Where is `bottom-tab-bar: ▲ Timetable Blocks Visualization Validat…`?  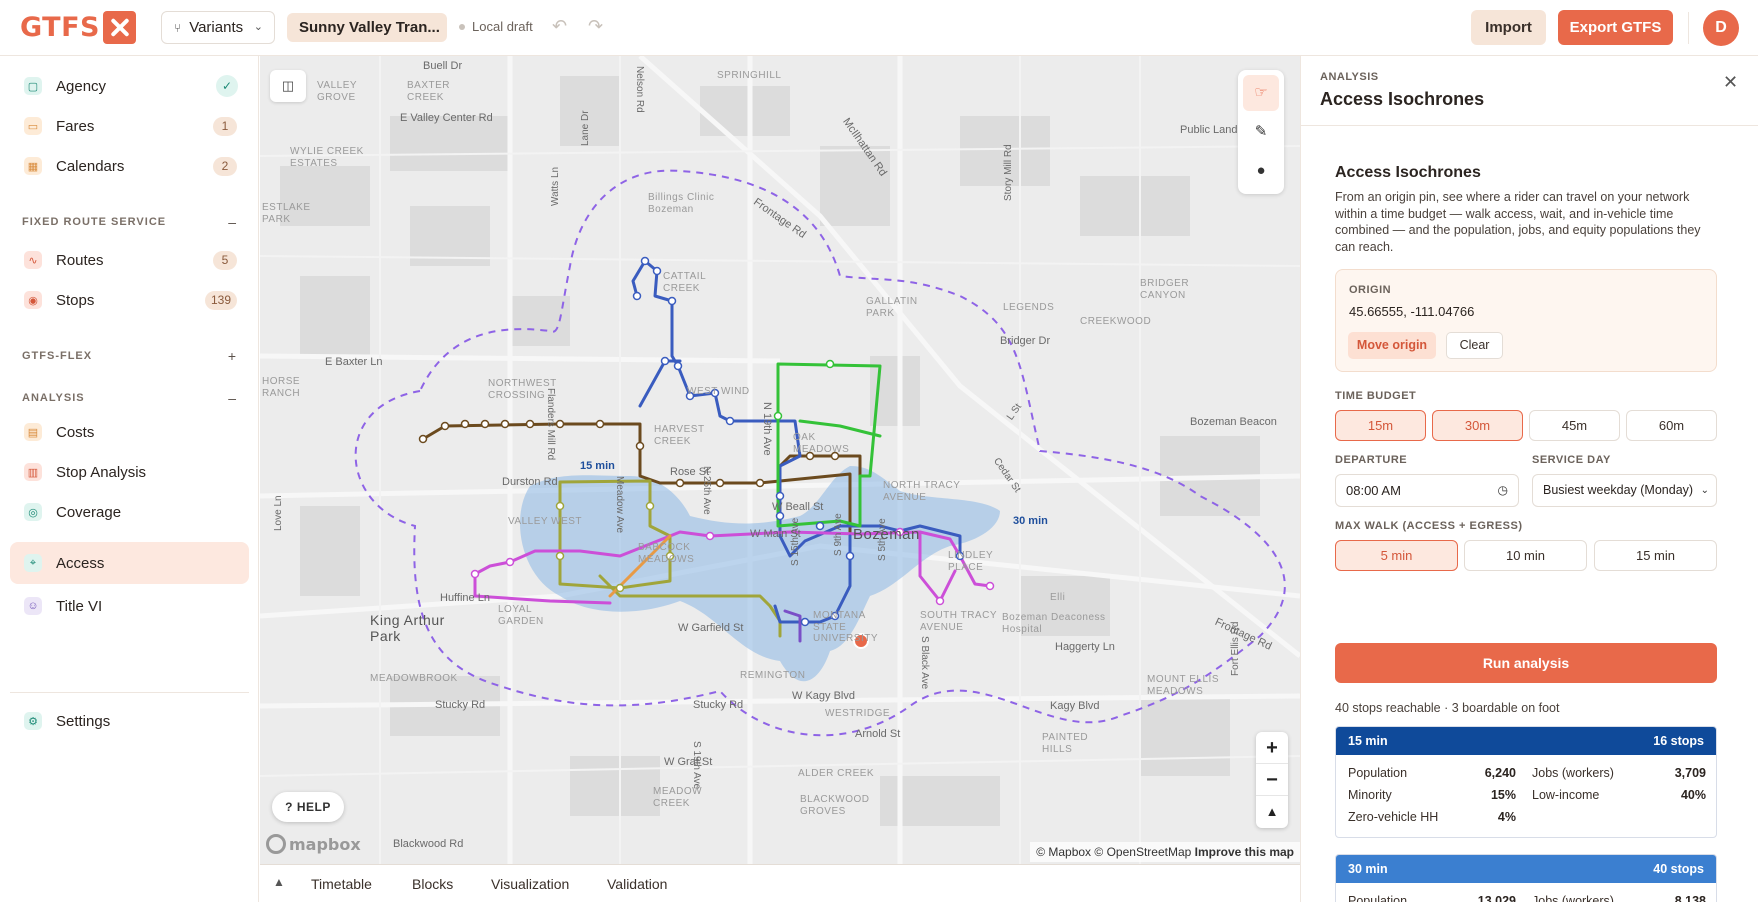
bottom-tab-bar: ▲ Timetable Blocks Visualization Validat… is located at coordinates (780, 883).